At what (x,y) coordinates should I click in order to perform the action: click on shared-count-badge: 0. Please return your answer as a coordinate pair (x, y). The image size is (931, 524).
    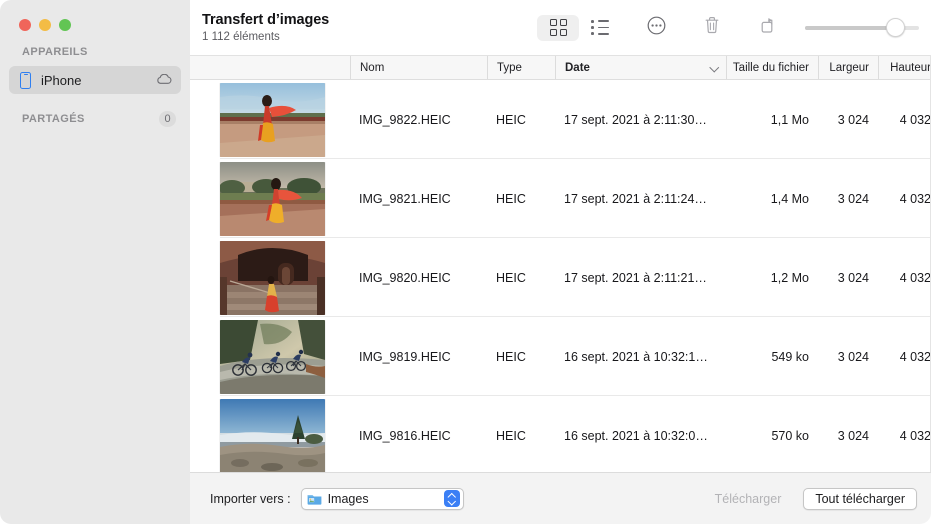
    Looking at the image, I should click on (167, 119).